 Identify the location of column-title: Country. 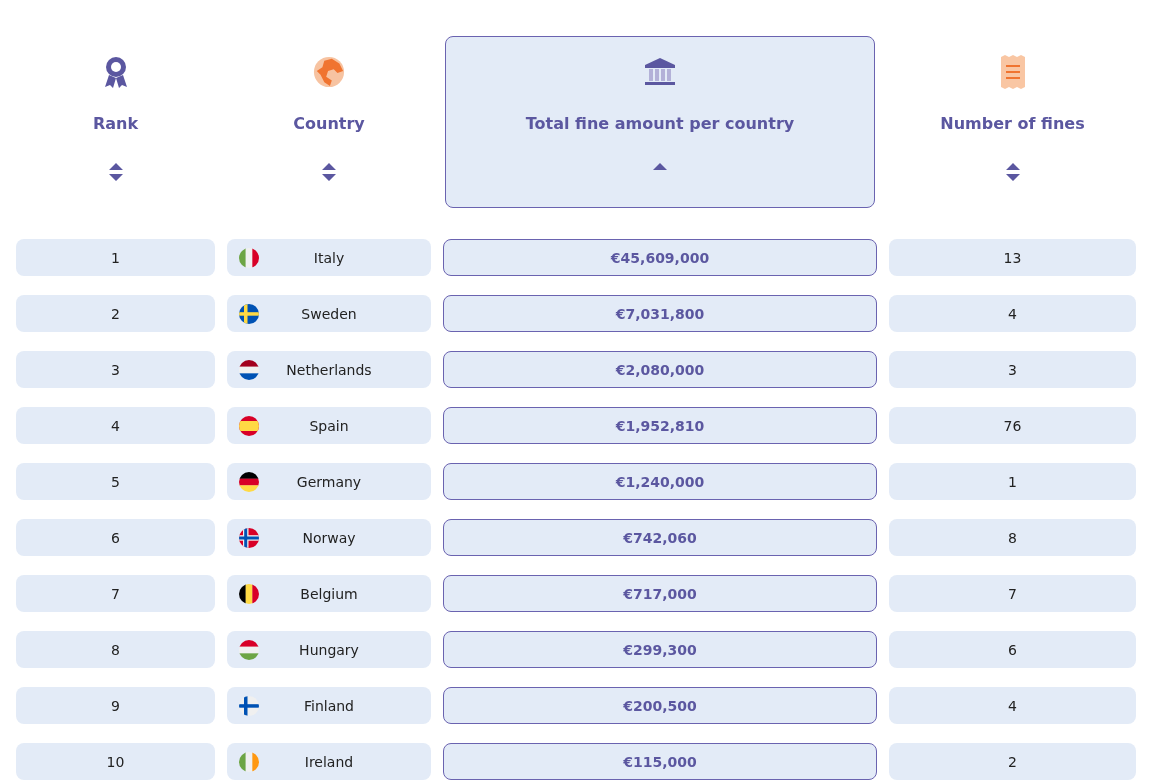
(329, 124).